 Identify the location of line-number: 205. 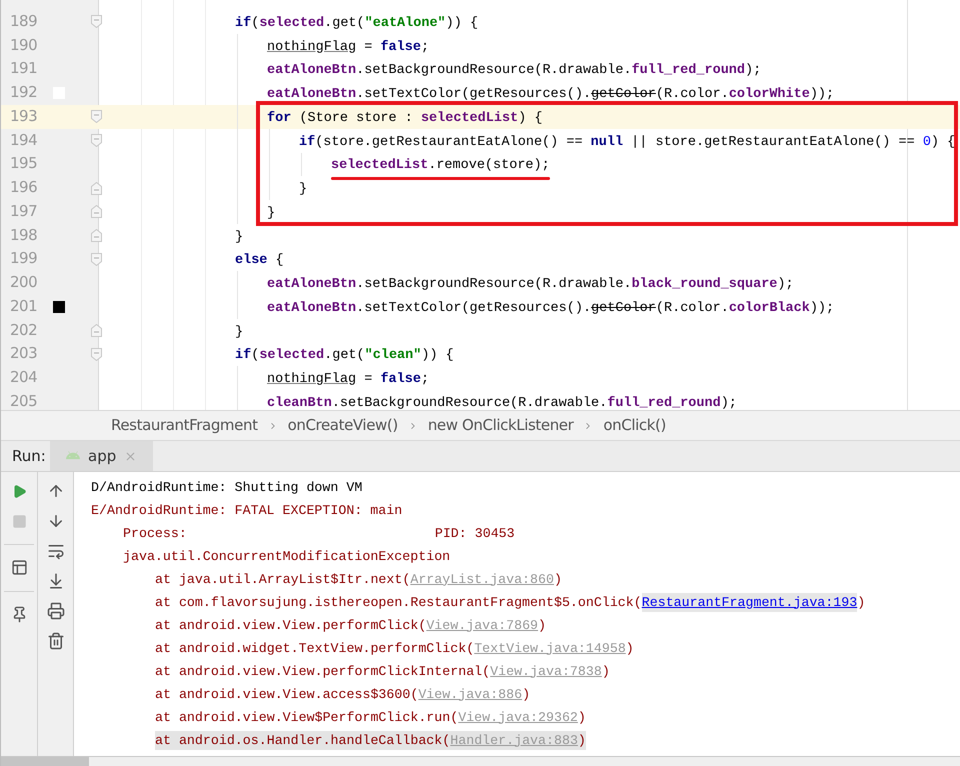
(24, 401).